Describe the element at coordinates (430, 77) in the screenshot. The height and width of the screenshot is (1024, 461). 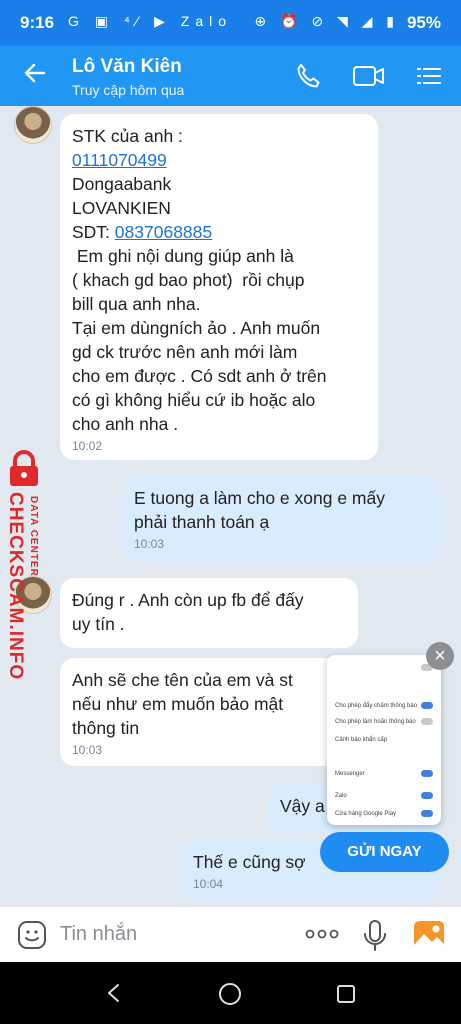
I see `menu-list-icon` at that location.